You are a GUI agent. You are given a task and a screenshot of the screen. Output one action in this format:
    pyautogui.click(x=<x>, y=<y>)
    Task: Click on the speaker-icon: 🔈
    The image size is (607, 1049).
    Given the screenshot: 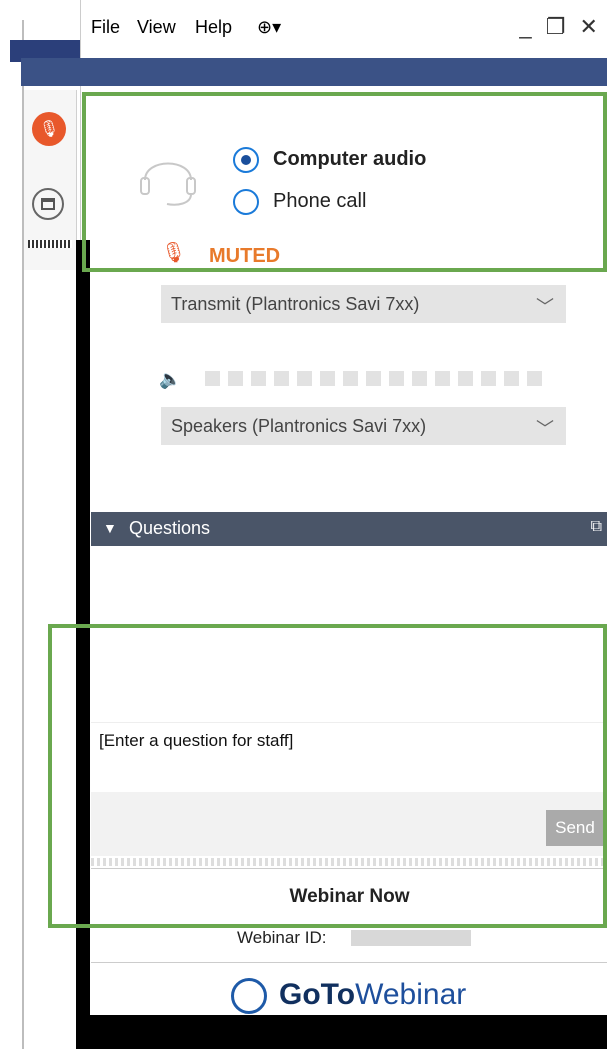 What is the action you would take?
    pyautogui.click(x=170, y=379)
    